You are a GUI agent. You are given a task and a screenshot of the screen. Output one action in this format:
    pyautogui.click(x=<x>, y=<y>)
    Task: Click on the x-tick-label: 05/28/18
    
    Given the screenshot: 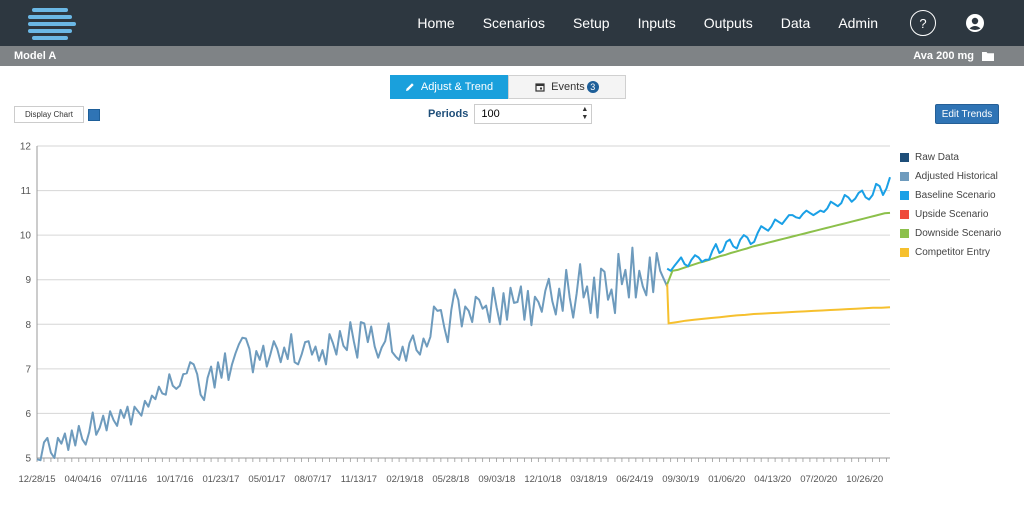 What is the action you would take?
    pyautogui.click(x=450, y=479)
    